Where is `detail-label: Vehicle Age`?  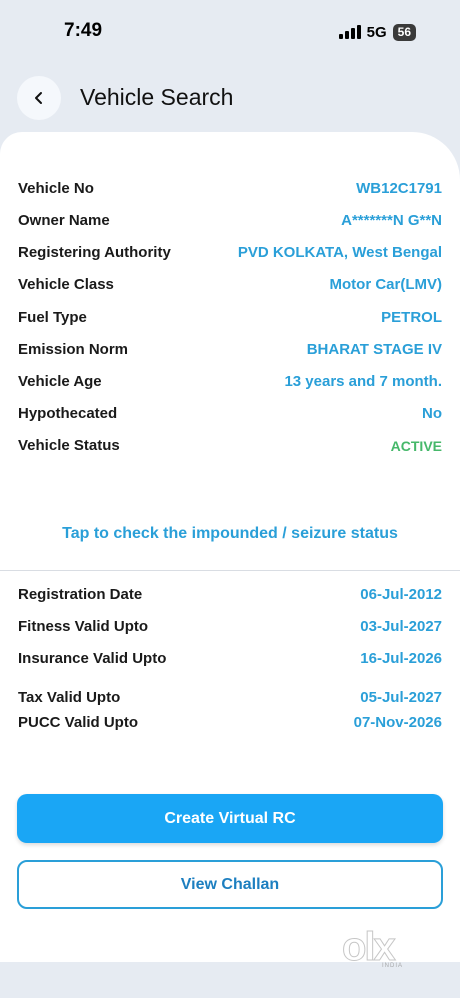
detail-label: Vehicle Age is located at coordinates (60, 381).